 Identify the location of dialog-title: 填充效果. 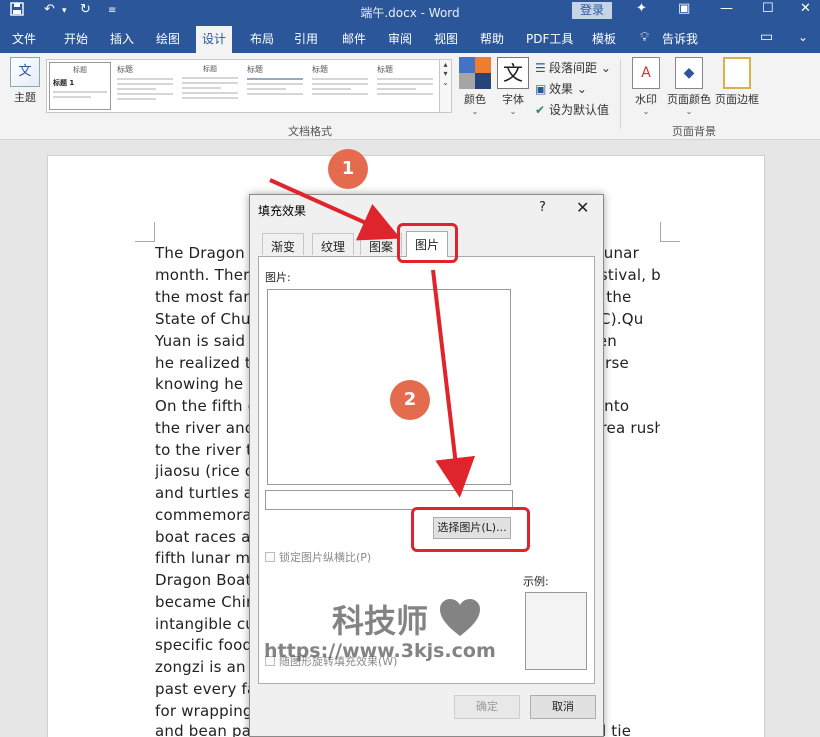
(282, 211).